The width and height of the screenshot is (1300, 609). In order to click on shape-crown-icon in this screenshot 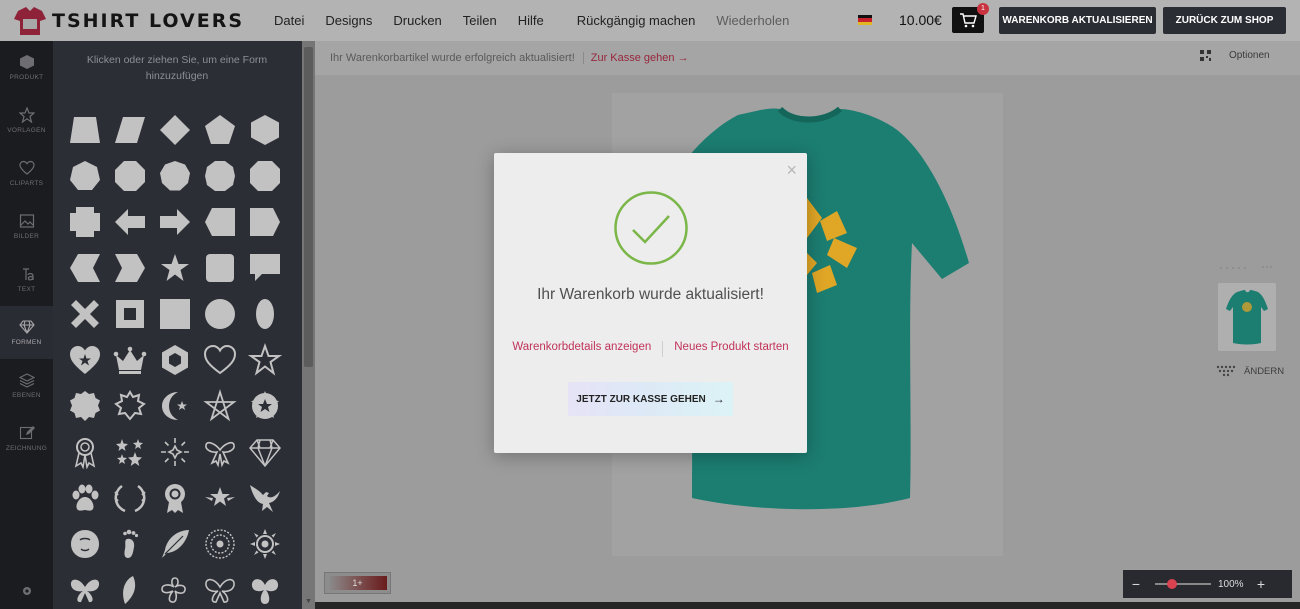, I will do `click(130, 360)`.